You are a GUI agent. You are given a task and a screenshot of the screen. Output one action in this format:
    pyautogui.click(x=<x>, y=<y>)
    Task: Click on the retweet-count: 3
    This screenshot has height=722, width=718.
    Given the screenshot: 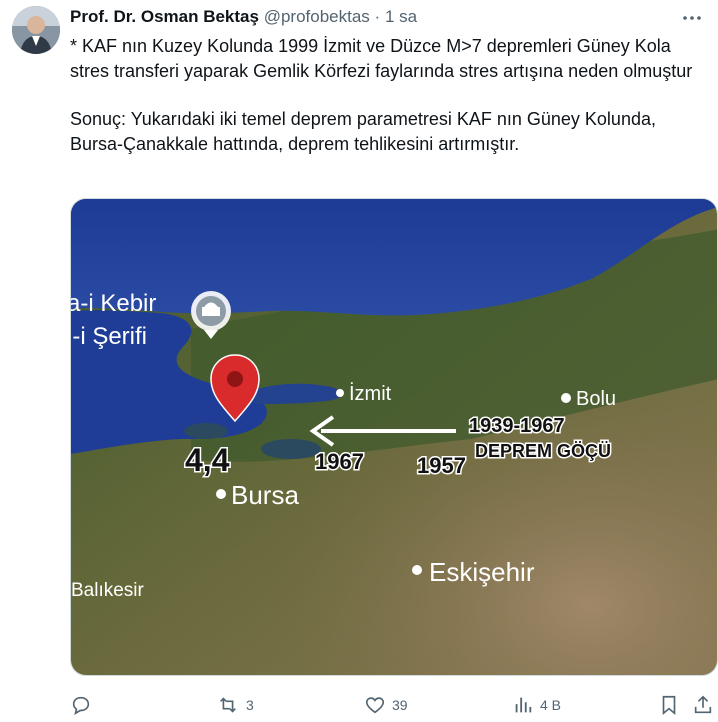 What is the action you would take?
    pyautogui.click(x=250, y=705)
    